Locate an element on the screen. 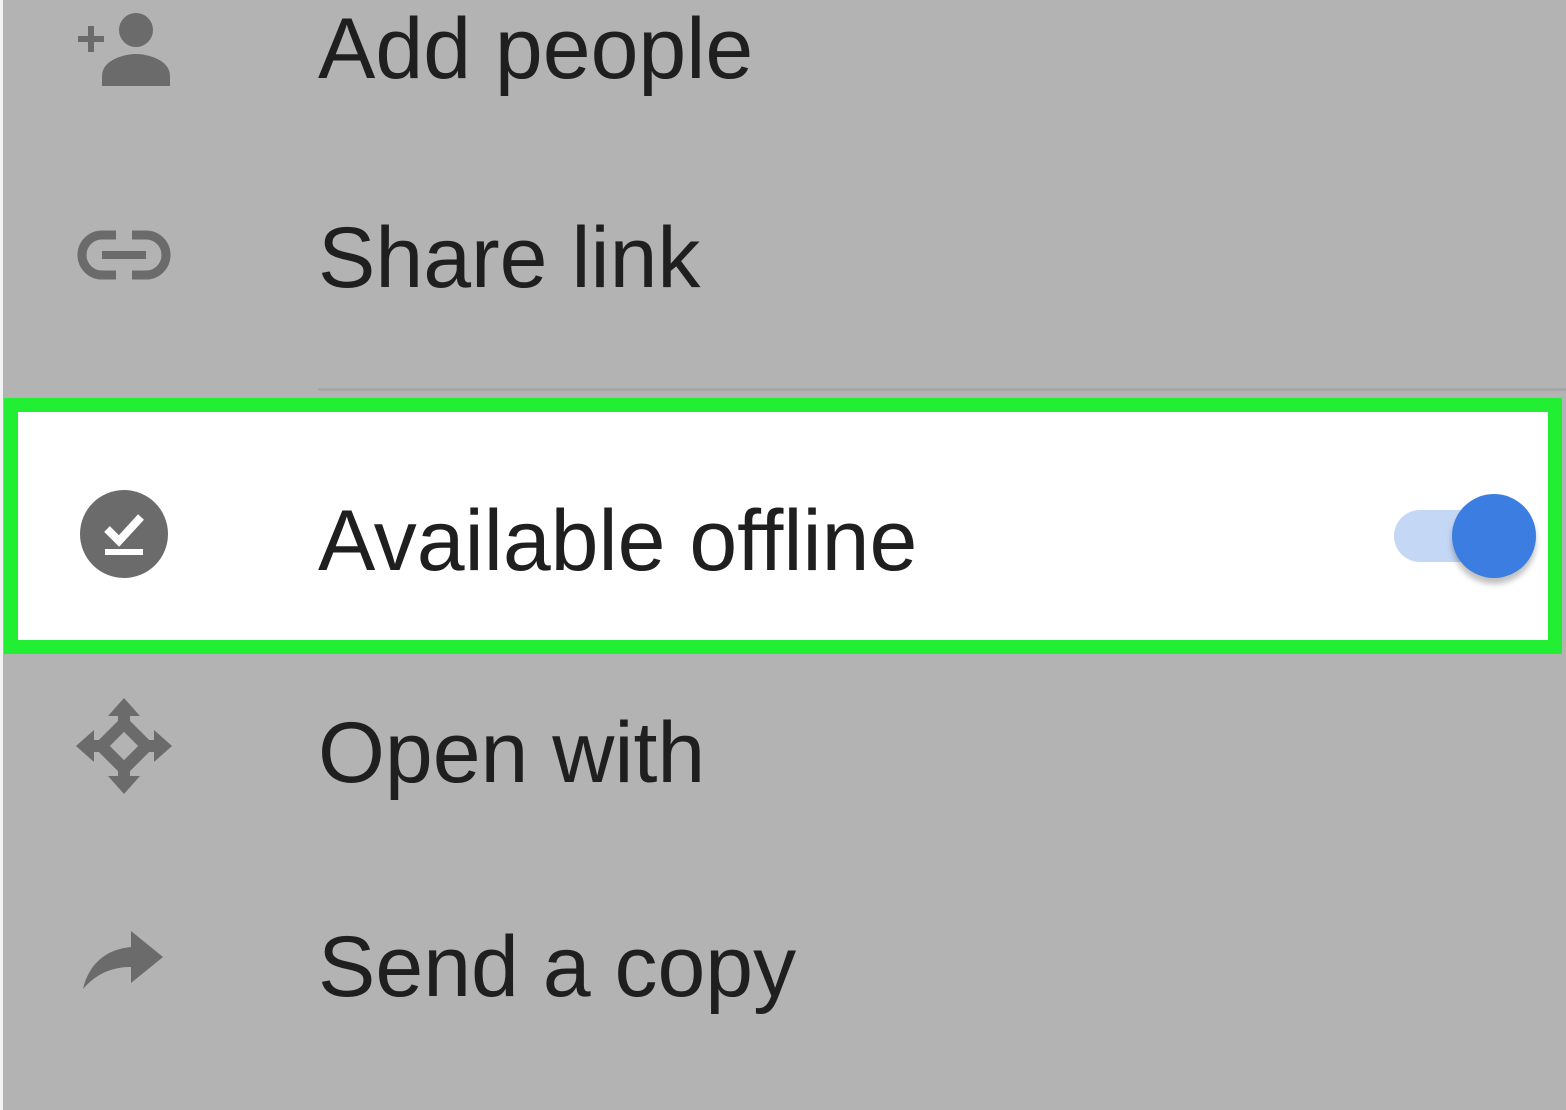 Image resolution: width=1566 pixels, height=1110 pixels. menu-item-open-with: Open with is located at coordinates (783, 748).